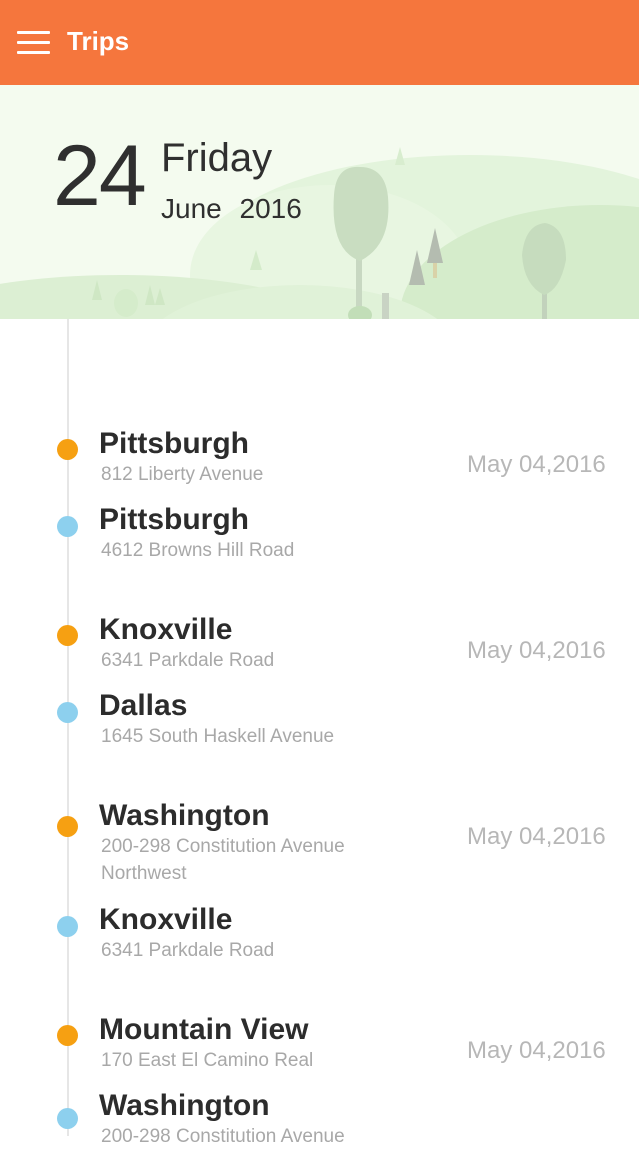 The height and width of the screenshot is (1150, 639). Describe the element at coordinates (204, 1029) in the screenshot. I see `origin-city: Mountain View` at that location.